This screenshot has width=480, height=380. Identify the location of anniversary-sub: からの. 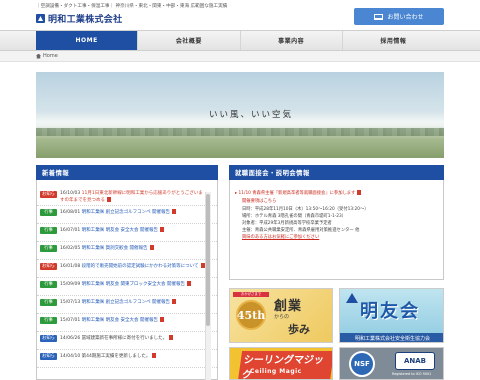
(282, 317).